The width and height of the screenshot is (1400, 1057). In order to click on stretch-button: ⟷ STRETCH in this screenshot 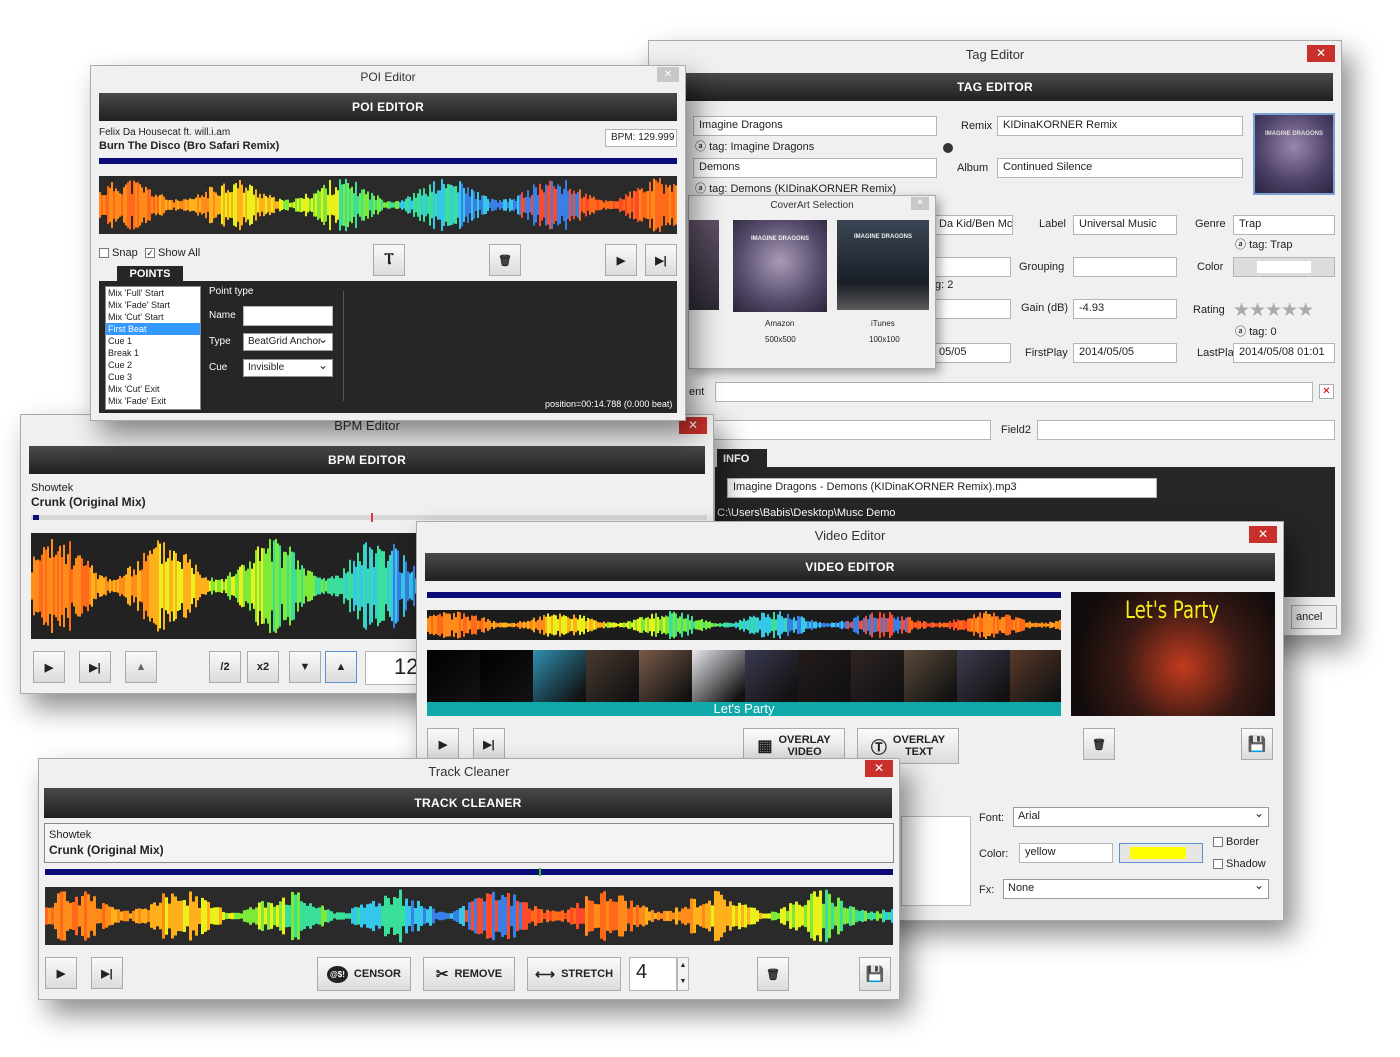, I will do `click(574, 974)`.